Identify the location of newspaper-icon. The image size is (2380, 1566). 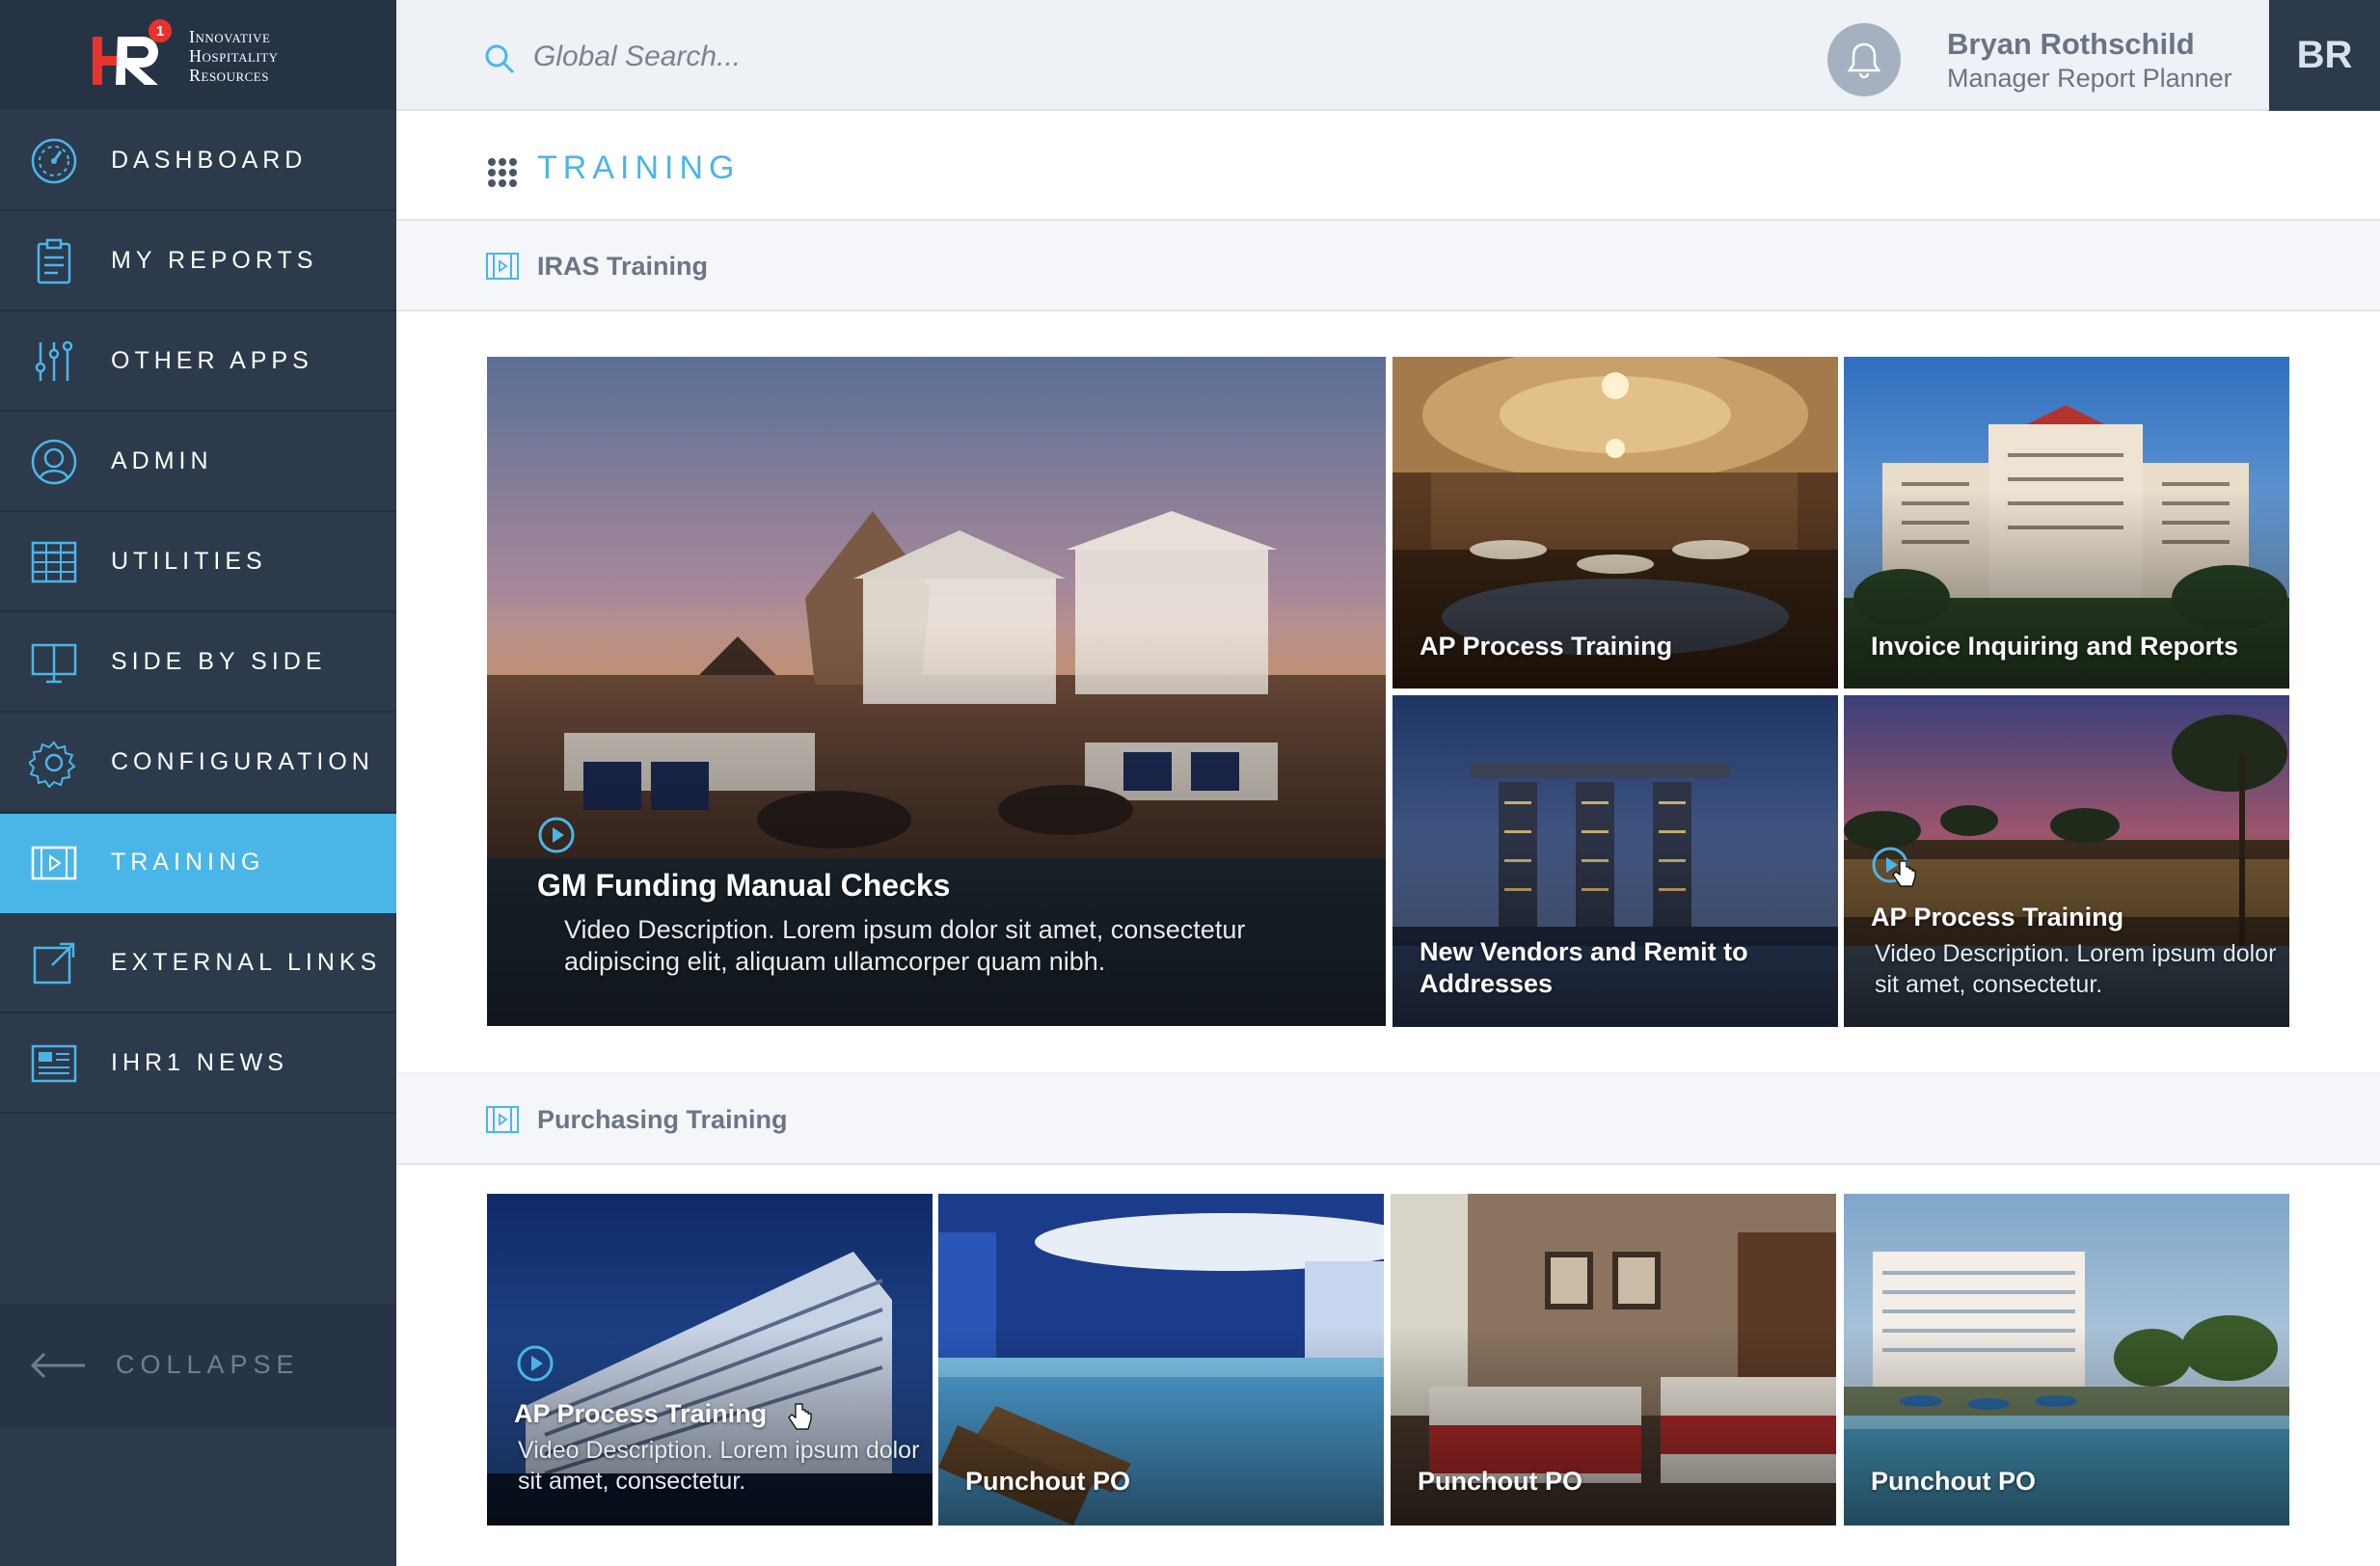
(54, 1064).